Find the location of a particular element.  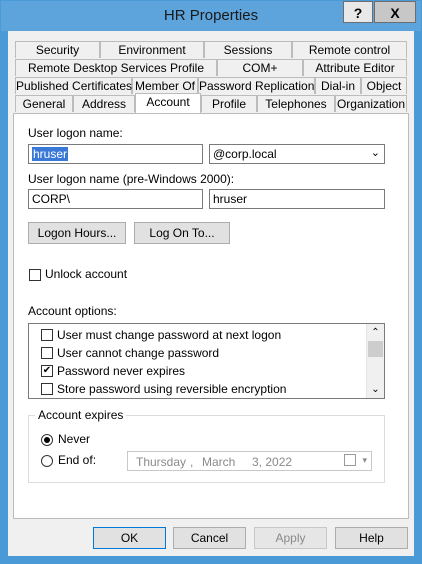

tab-profile: Profile is located at coordinates (229, 103).